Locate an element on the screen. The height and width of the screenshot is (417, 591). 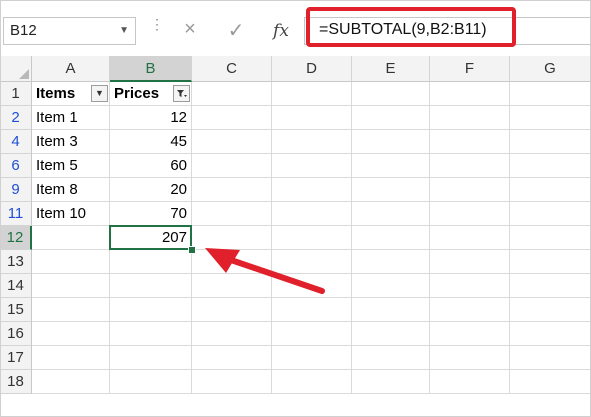
cell-g11 is located at coordinates (550, 214).